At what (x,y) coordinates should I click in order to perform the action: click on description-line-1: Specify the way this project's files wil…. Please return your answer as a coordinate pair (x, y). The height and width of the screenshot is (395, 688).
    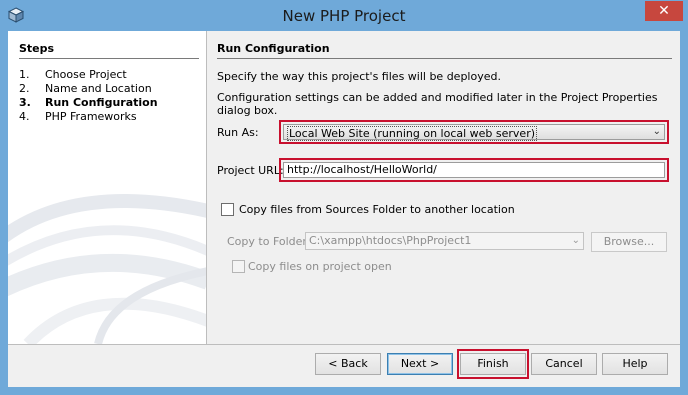
    Looking at the image, I should click on (359, 76).